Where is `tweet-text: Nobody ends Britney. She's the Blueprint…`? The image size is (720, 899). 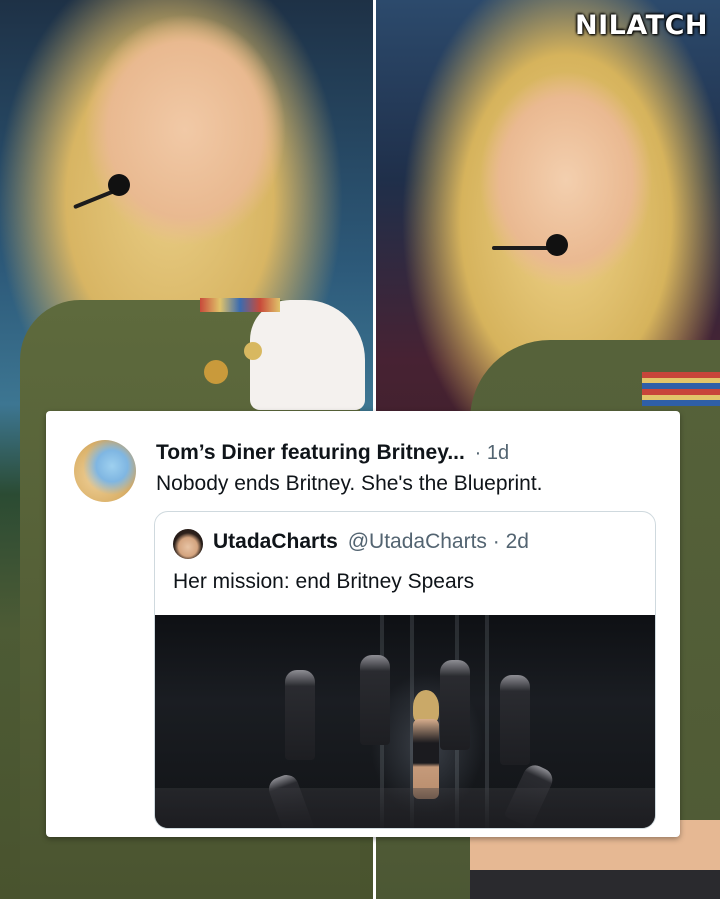
tweet-text: Nobody ends Britney. She's the Blueprint… is located at coordinates (349, 483).